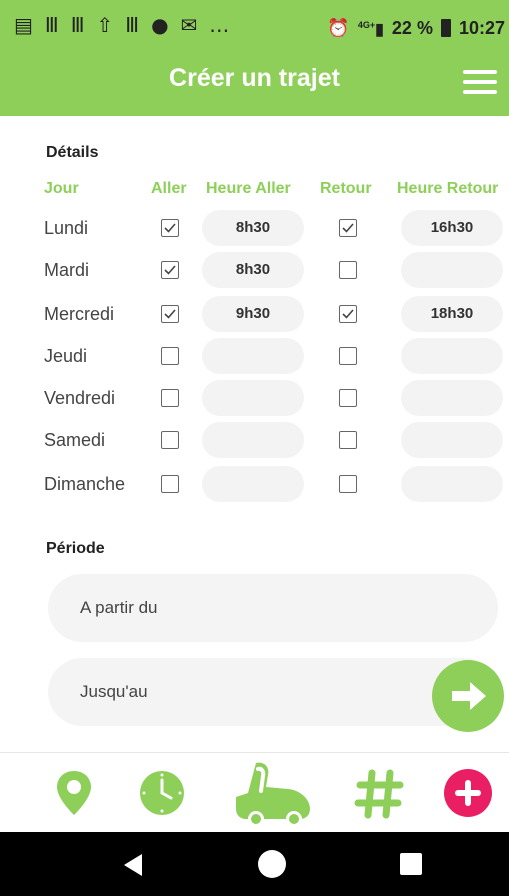  I want to click on nav-item-create-trip, so click(276, 793).